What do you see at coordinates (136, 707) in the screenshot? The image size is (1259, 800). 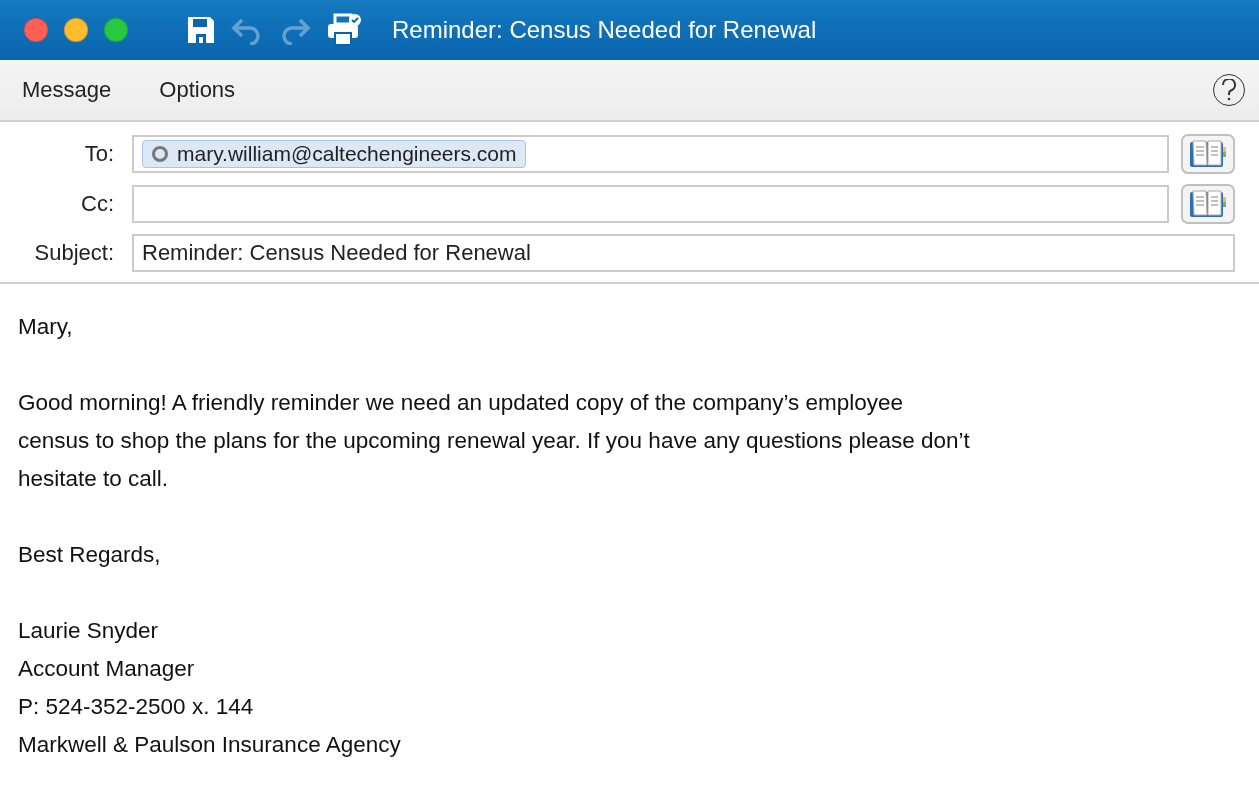 I see `message-text: P: 524-352-2500 x. 144` at bounding box center [136, 707].